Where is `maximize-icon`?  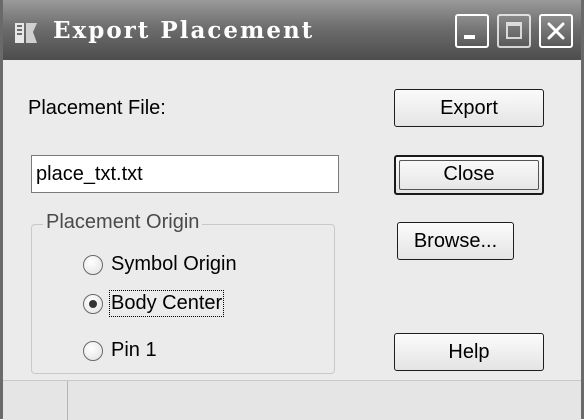
maximize-icon is located at coordinates (514, 30).